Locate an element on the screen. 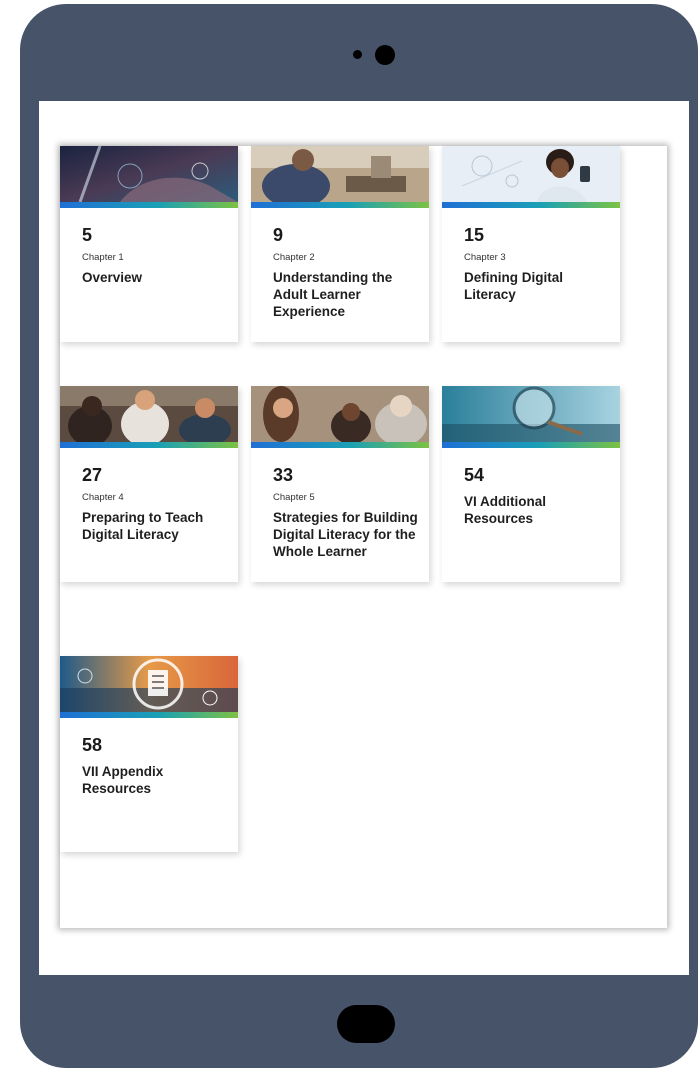  page-number: 58 is located at coordinates (92, 745).